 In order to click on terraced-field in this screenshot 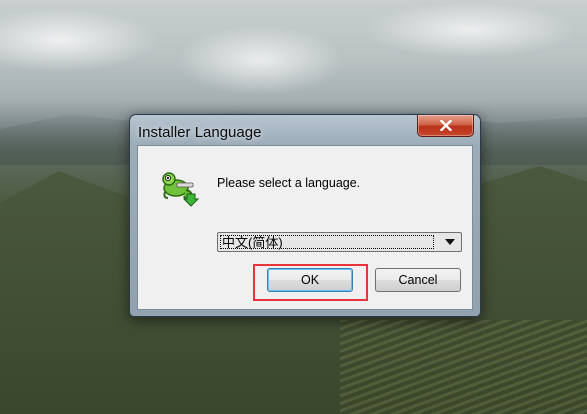, I will do `click(463, 367)`.